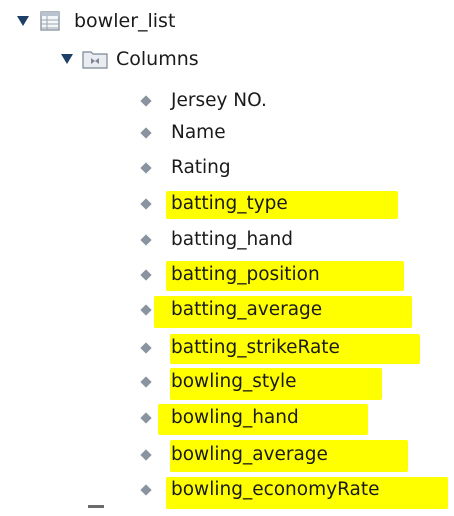 The width and height of the screenshot is (454, 516). I want to click on columns-folder-icon, so click(95, 59).